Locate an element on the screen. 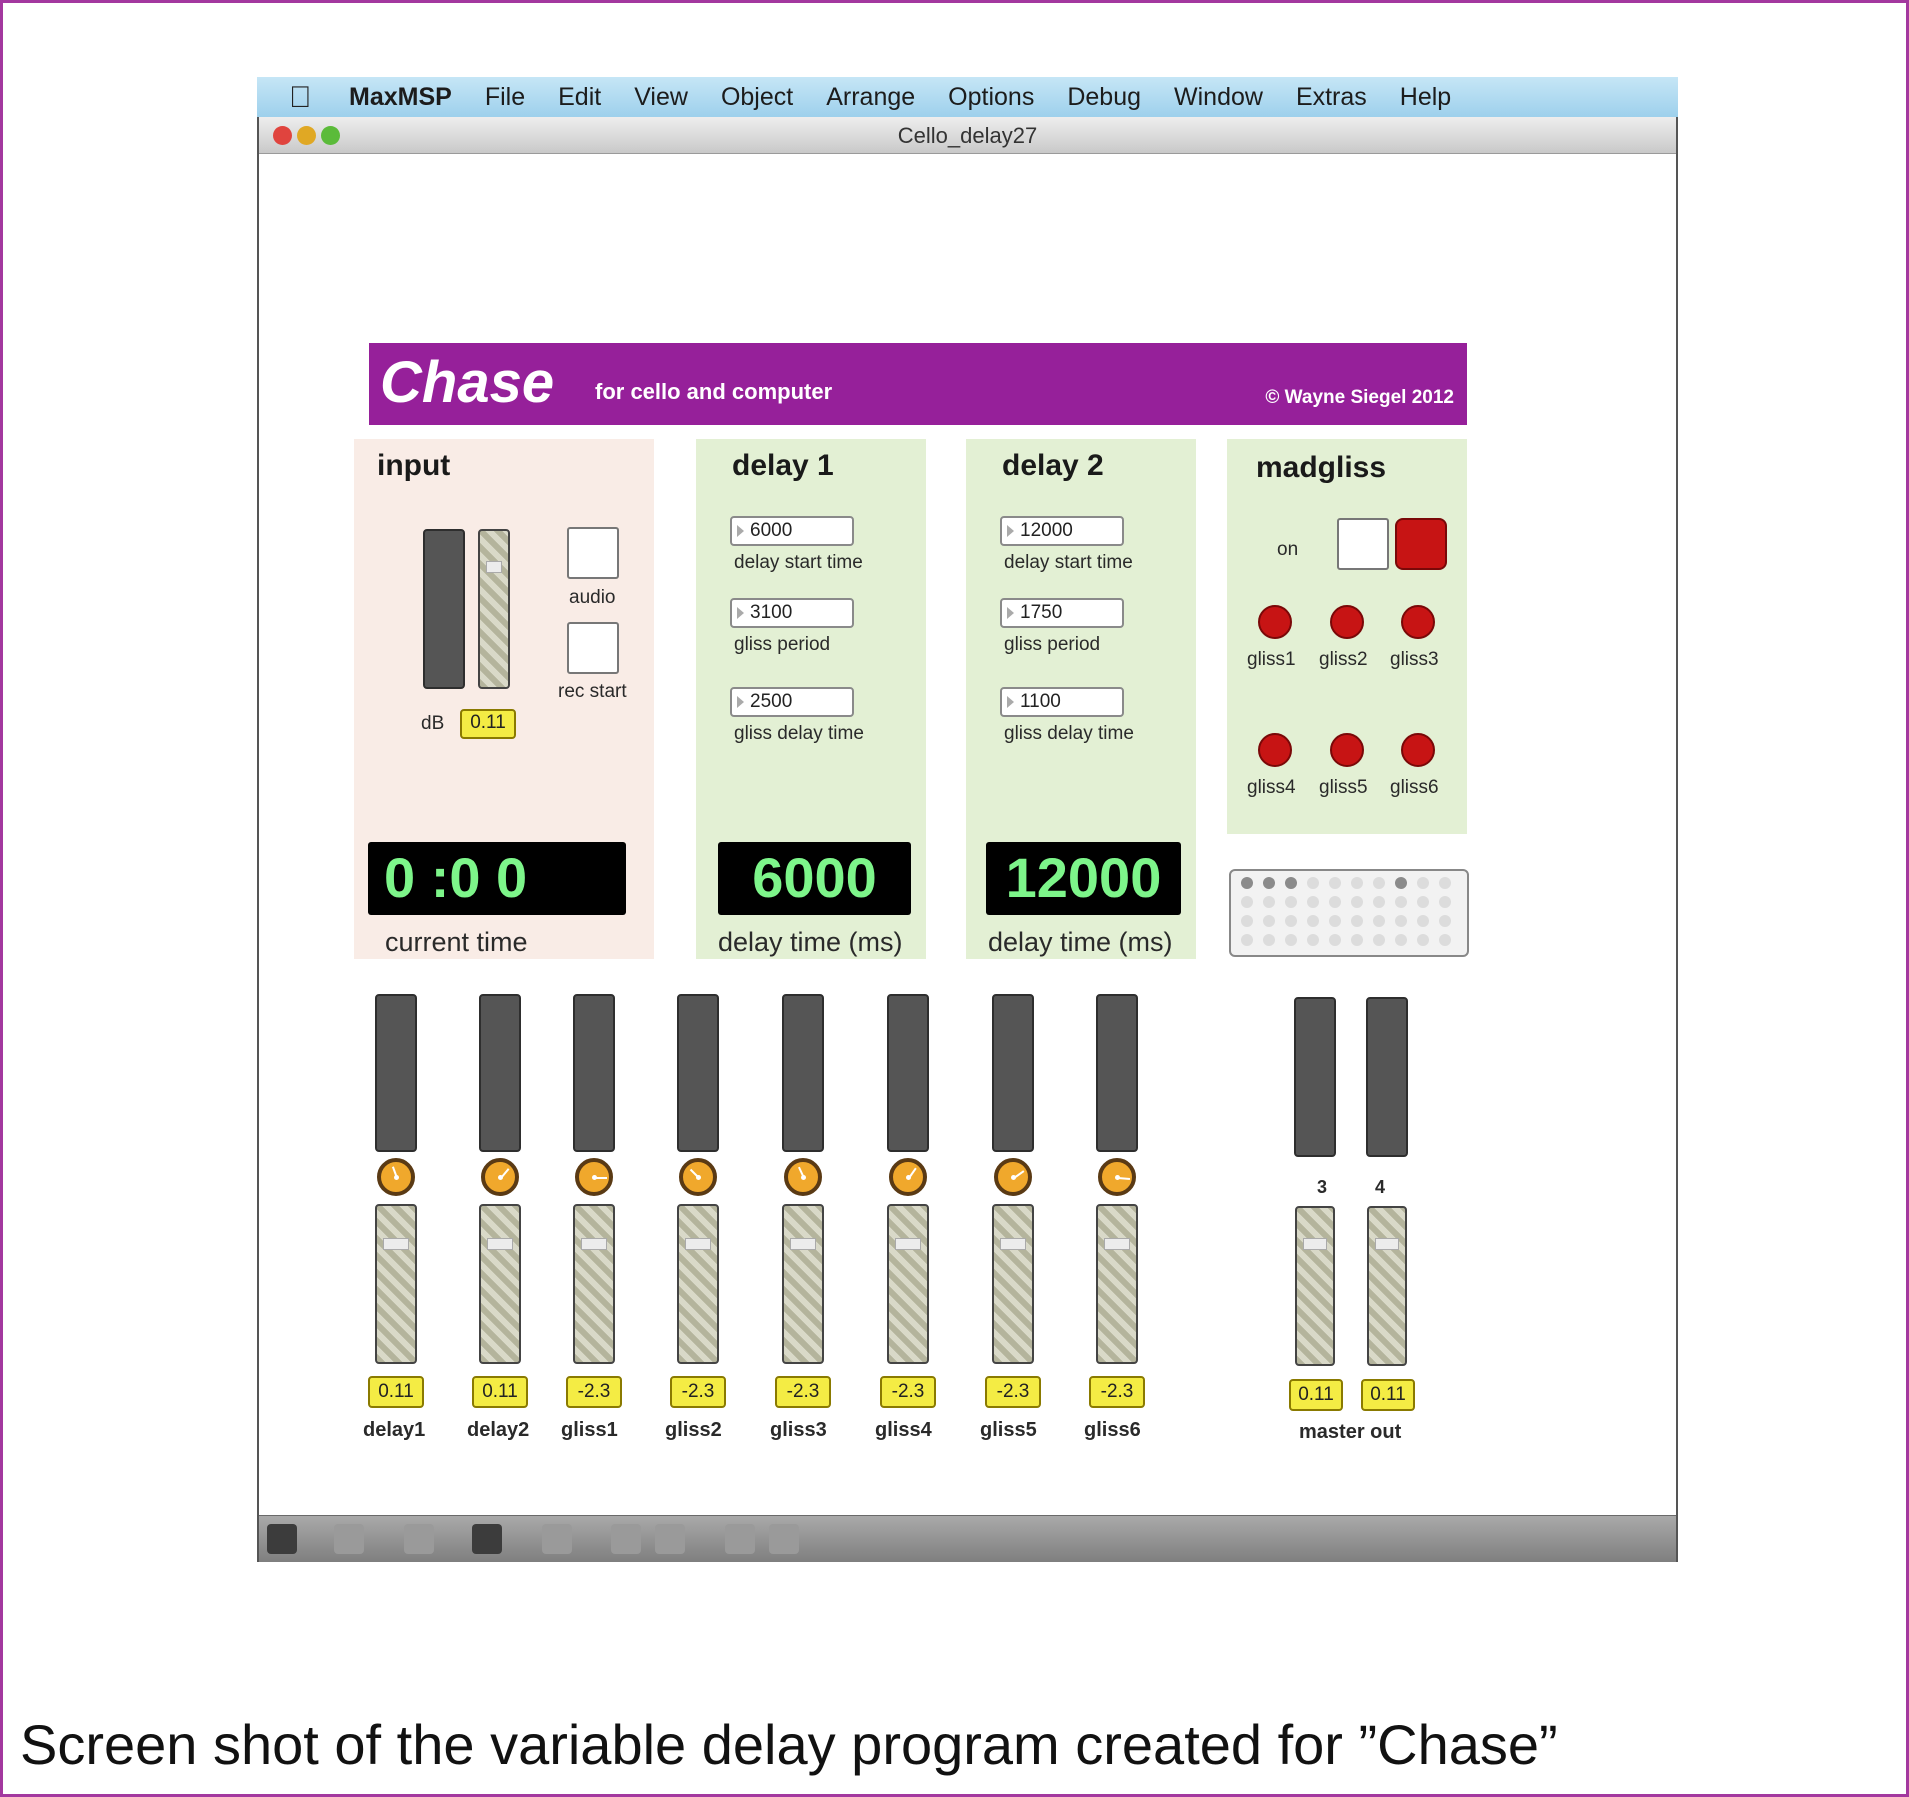 This screenshot has height=1797, width=1909. menu-app-name: MaxMSP is located at coordinates (400, 97).